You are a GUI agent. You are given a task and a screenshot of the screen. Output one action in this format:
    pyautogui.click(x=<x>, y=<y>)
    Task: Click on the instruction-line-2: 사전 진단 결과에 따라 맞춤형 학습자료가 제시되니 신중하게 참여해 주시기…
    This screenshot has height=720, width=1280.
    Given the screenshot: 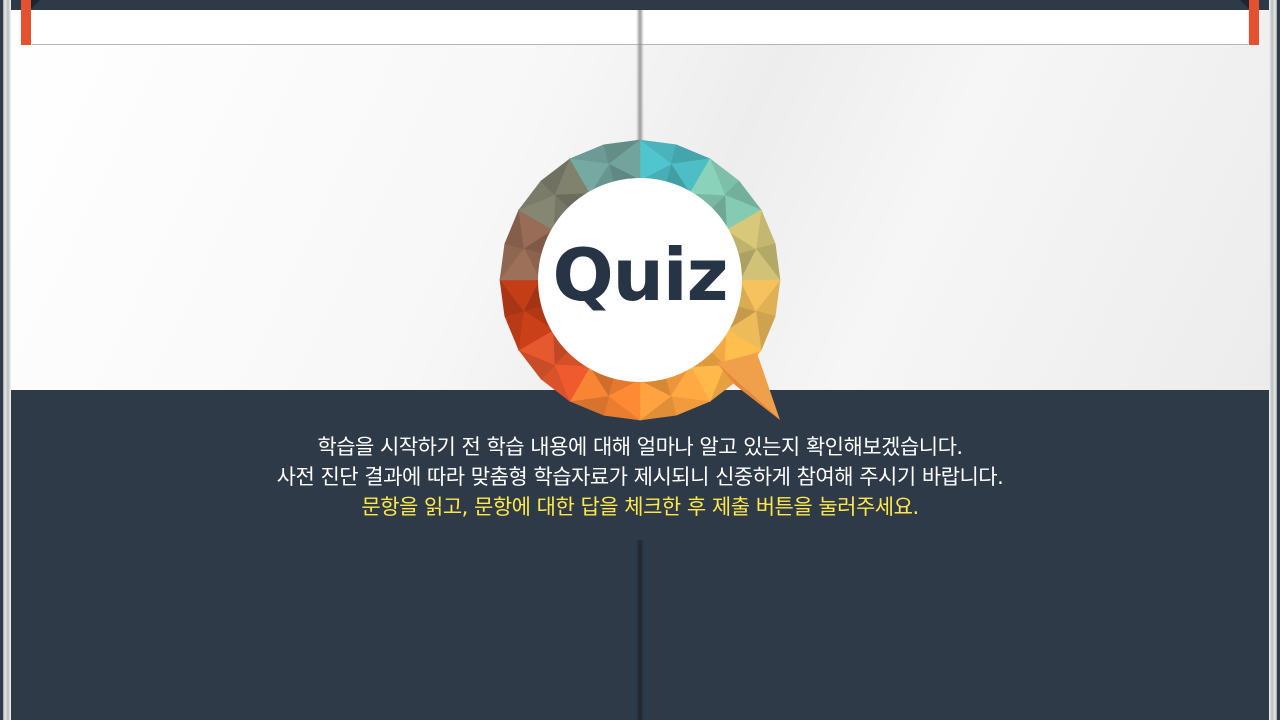 What is the action you would take?
    pyautogui.click(x=640, y=477)
    